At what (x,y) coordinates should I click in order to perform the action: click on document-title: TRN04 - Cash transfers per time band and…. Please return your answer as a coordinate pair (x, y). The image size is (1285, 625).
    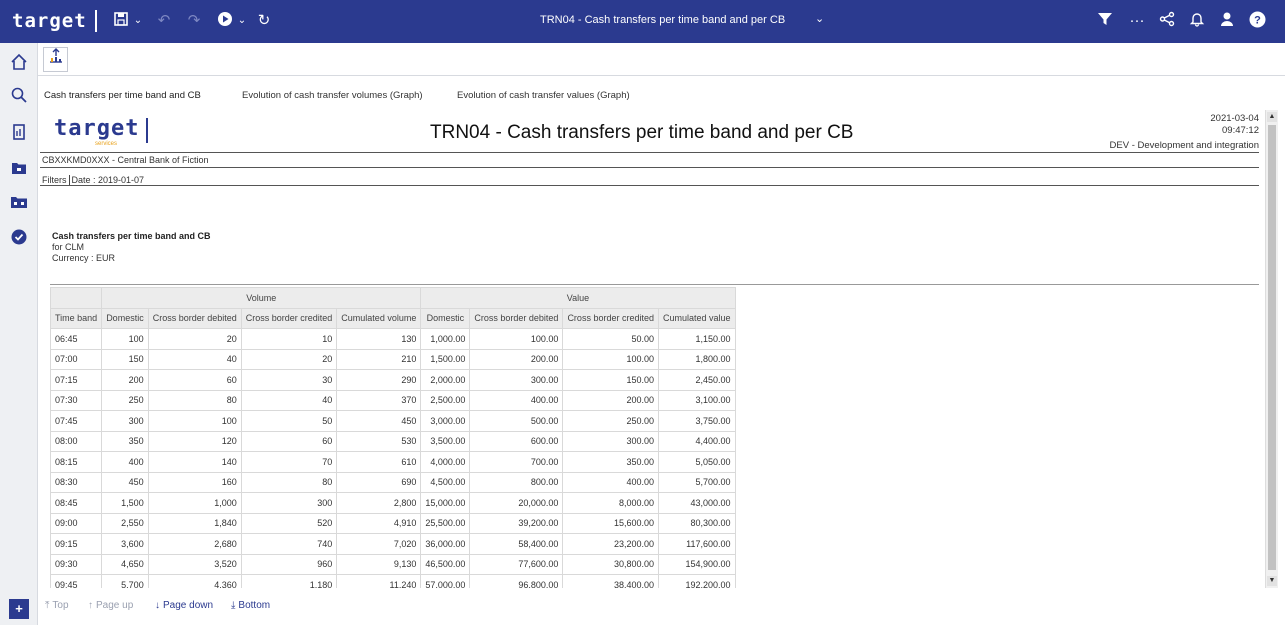
    Looking at the image, I should click on (662, 20).